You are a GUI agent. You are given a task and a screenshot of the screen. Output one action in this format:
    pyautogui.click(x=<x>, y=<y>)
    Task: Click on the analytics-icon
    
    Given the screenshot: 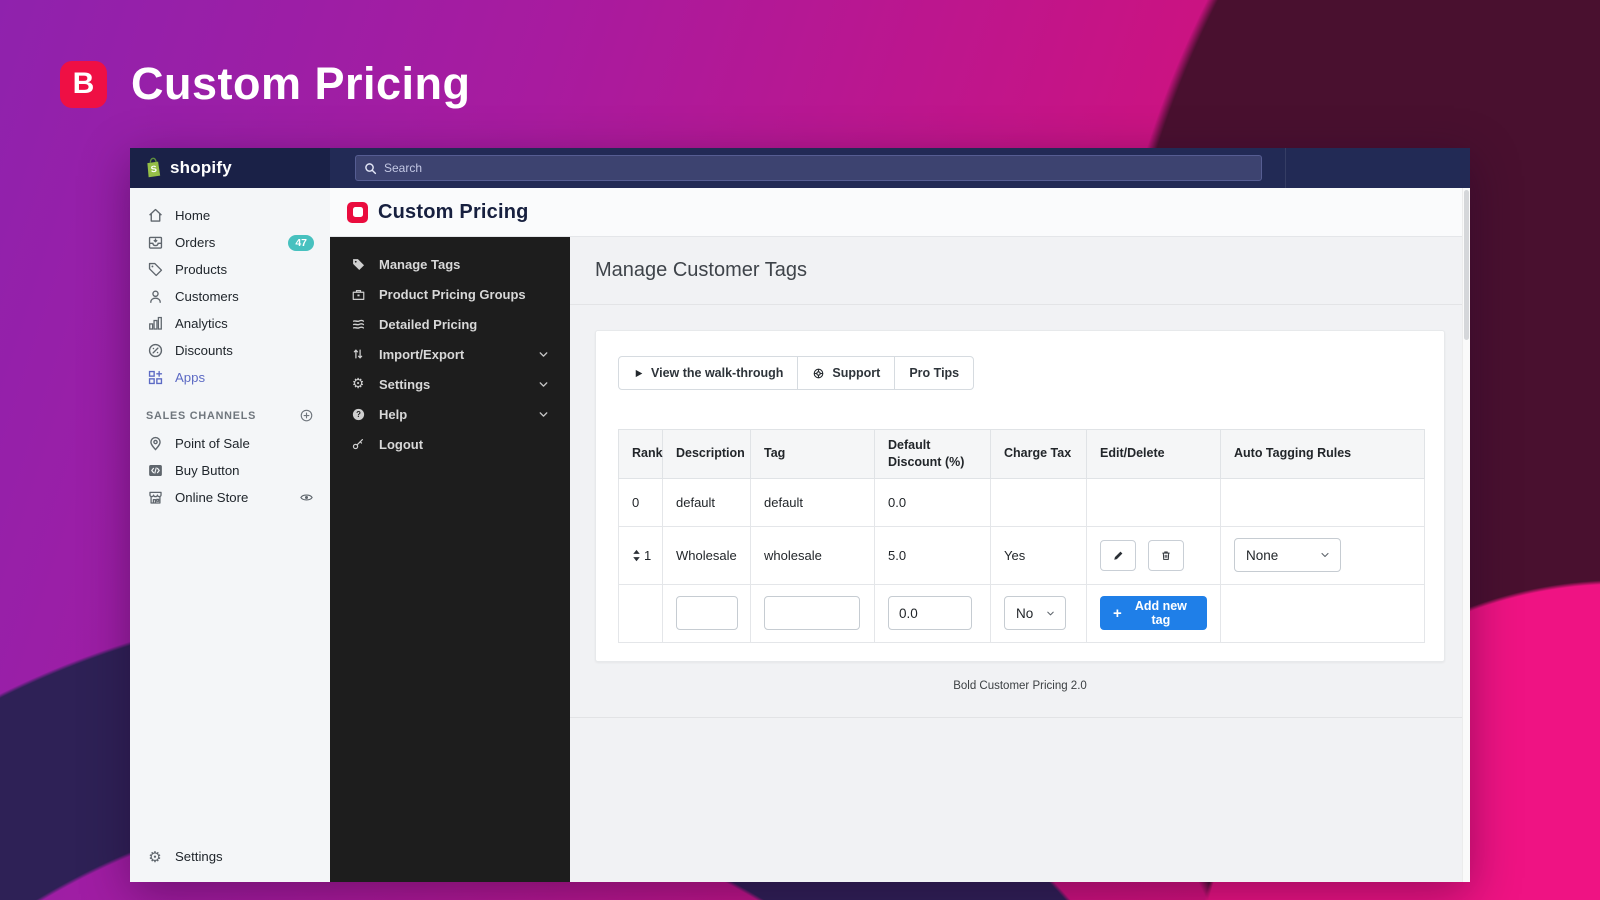 What is the action you would take?
    pyautogui.click(x=155, y=324)
    